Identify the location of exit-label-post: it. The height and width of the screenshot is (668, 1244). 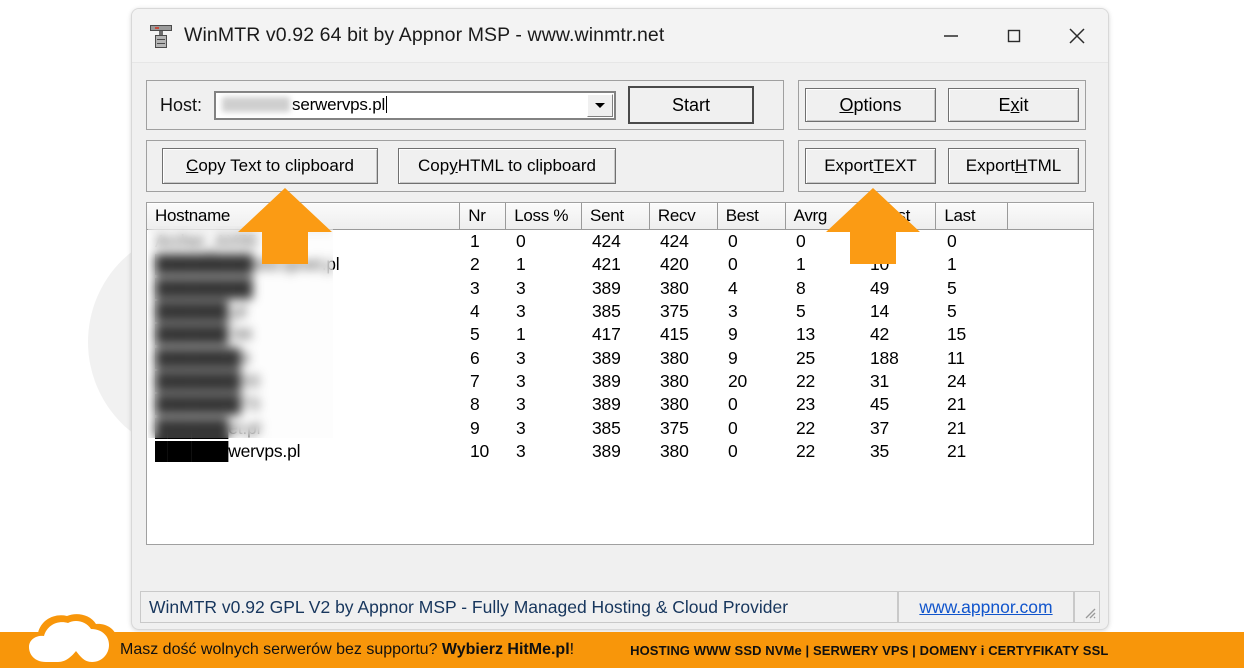
(1024, 104).